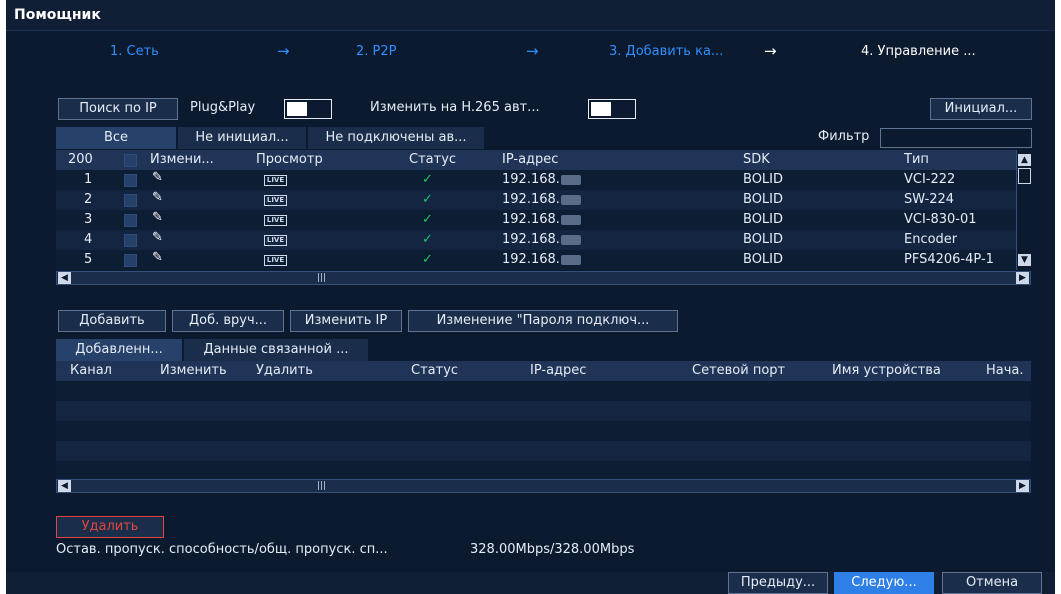 This screenshot has width=1061, height=594. Describe the element at coordinates (1024, 160) in the screenshot. I see `scroll-up-icon: ▲` at that location.